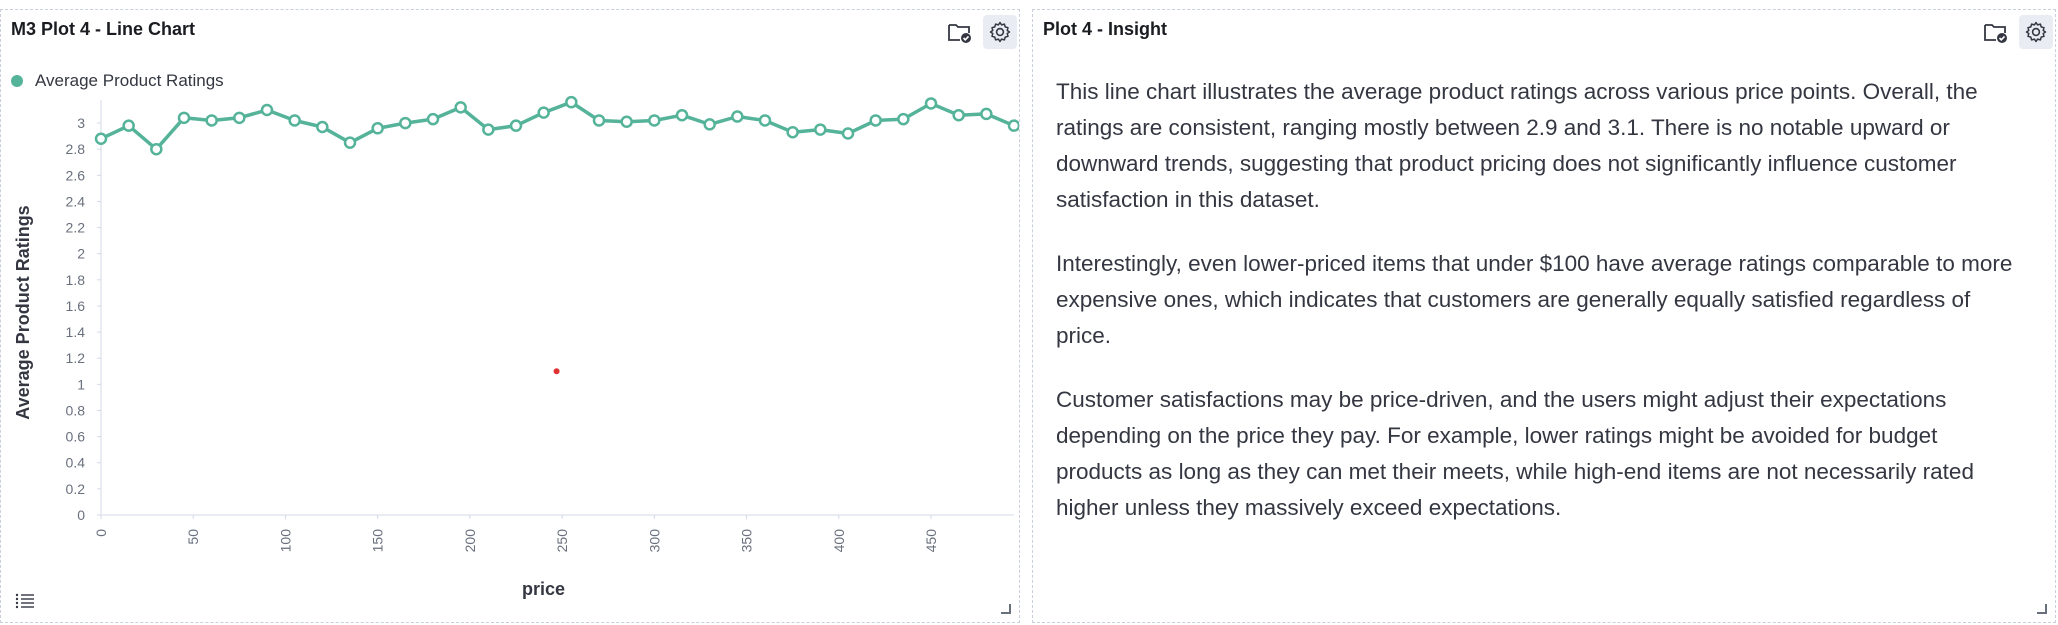 This screenshot has height=625, width=2058. What do you see at coordinates (285, 541) in the screenshot?
I see `x-tick-label: 100` at bounding box center [285, 541].